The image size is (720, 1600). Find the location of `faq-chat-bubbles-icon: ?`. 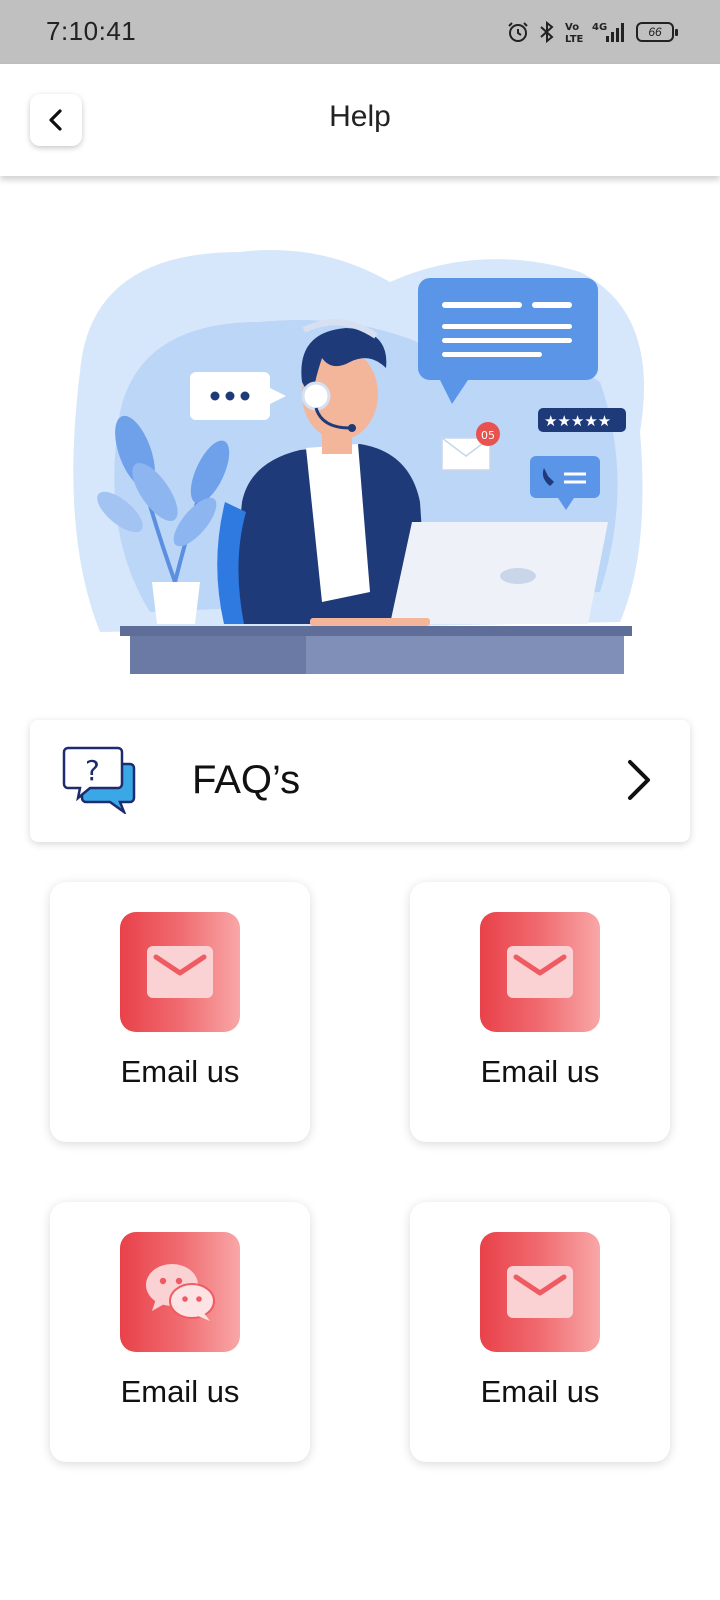

faq-chat-bubbles-icon: ? is located at coordinates (99, 780).